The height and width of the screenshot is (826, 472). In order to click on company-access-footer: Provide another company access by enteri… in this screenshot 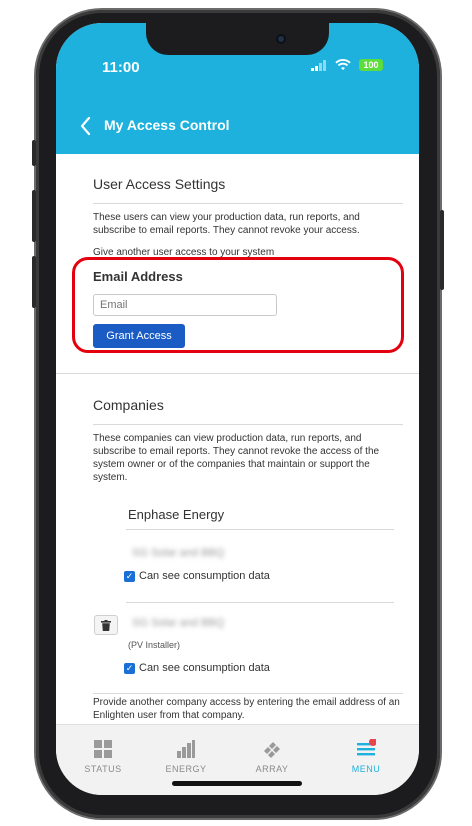, I will do `click(246, 709)`.